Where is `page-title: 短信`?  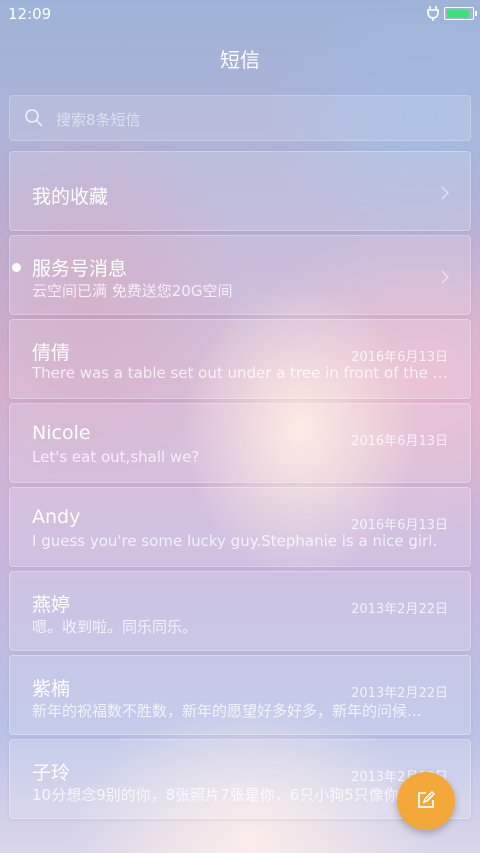 page-title: 短信 is located at coordinates (240, 60).